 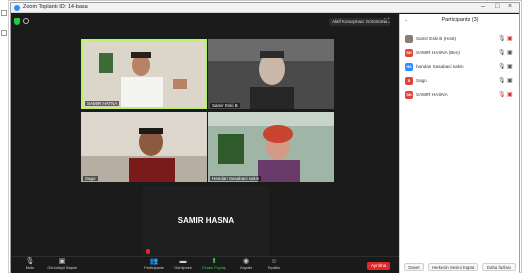 What do you see at coordinates (148, 251) in the screenshot?
I see `muted-mic-icon` at bounding box center [148, 251].